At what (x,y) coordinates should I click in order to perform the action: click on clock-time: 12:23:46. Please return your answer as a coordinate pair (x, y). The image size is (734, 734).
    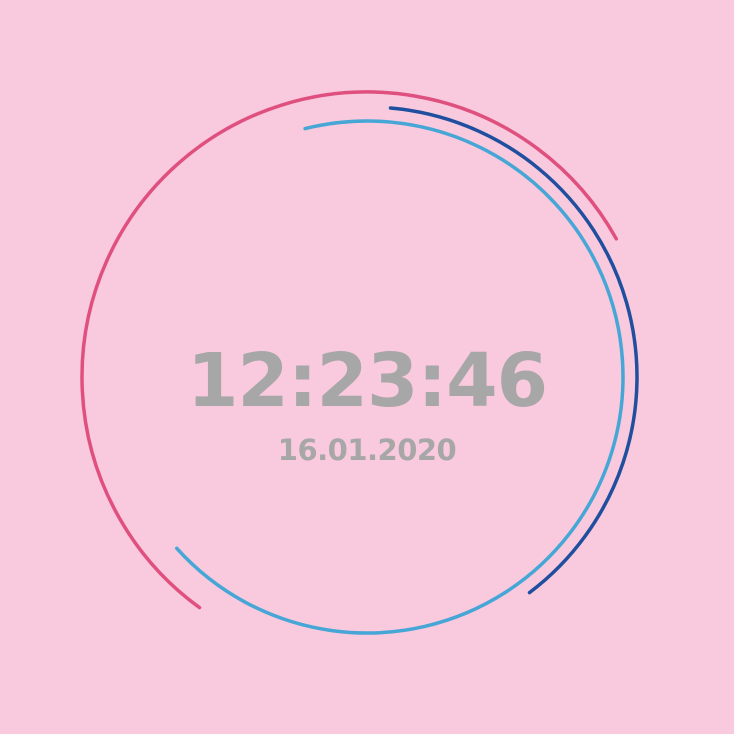
    Looking at the image, I should click on (367, 381).